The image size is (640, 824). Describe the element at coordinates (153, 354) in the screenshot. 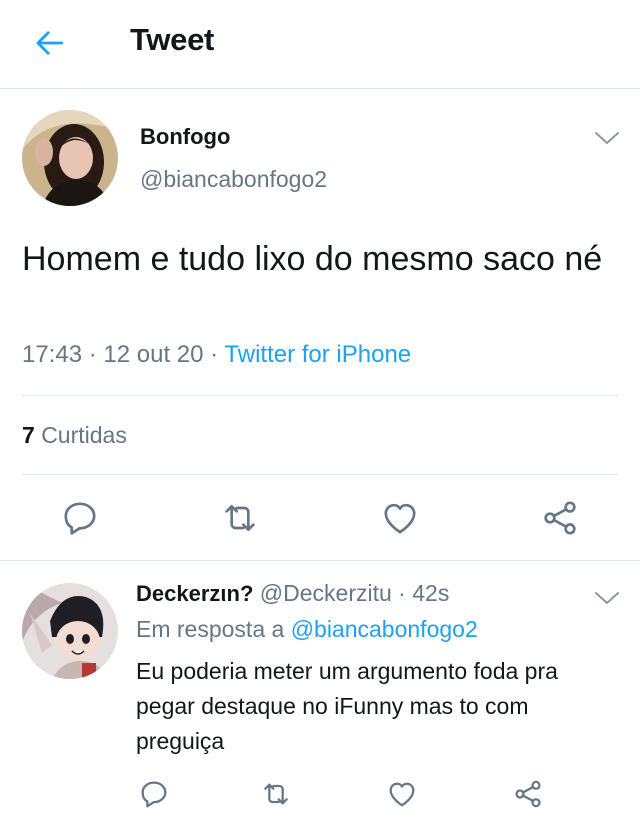

I see `tweet-date: 12 out 20` at that location.